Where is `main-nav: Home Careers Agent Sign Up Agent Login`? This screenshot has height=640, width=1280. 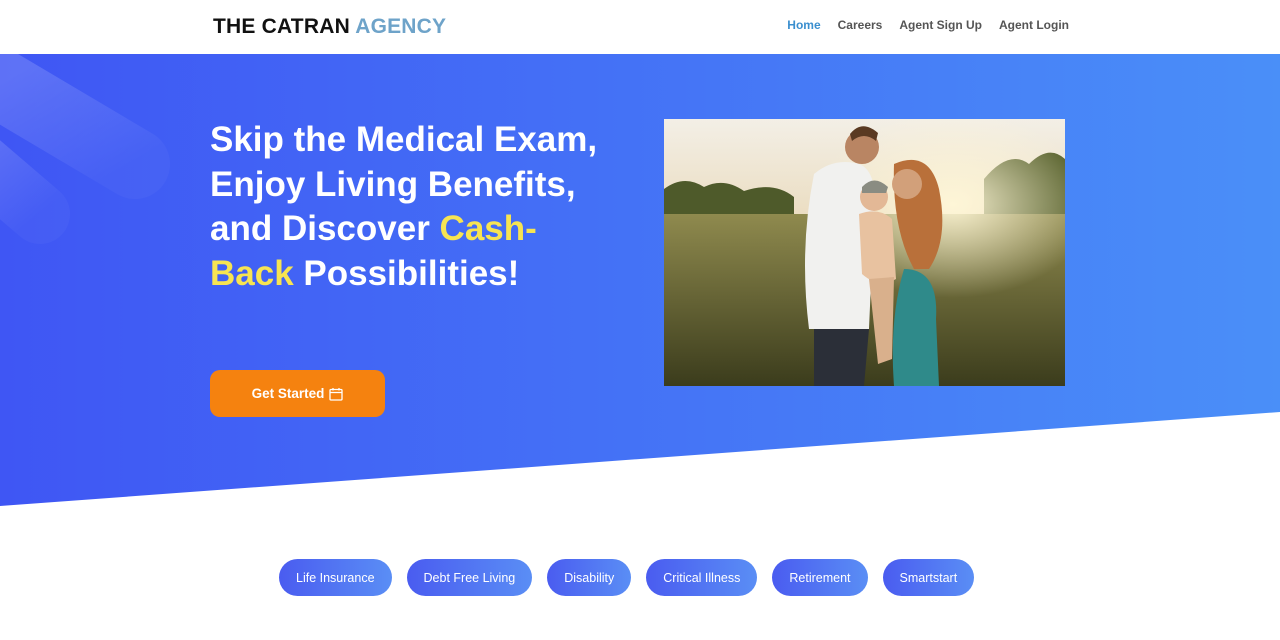
main-nav: Home Careers Agent Sign Up Agent Login is located at coordinates (928, 25).